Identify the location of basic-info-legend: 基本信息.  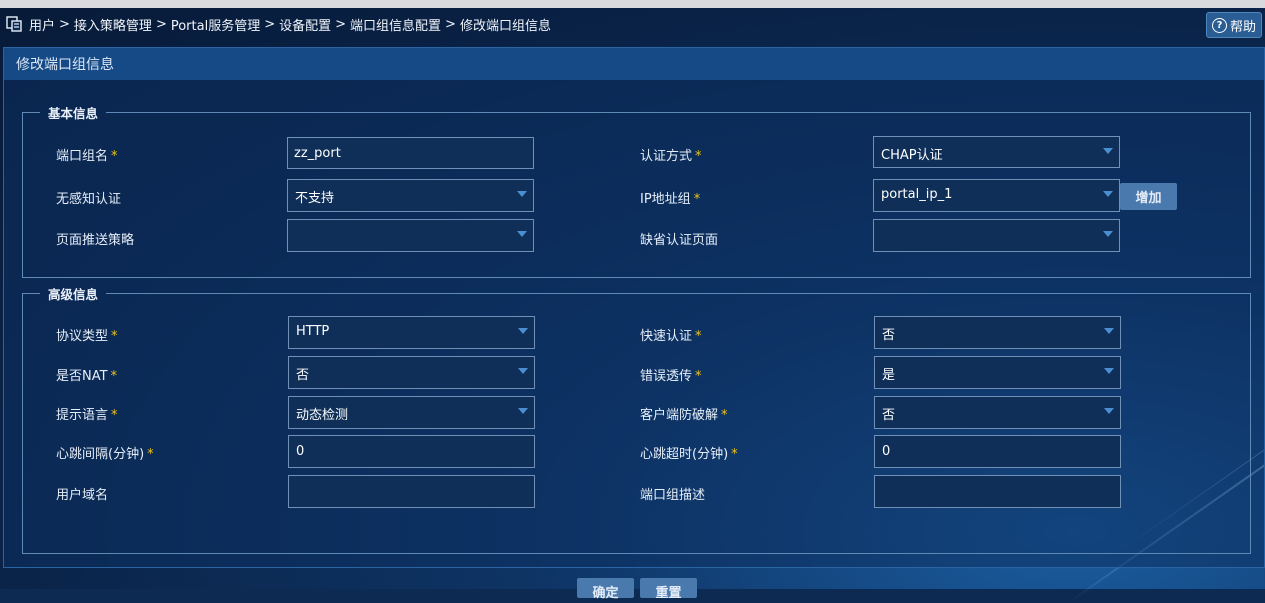
(73, 113).